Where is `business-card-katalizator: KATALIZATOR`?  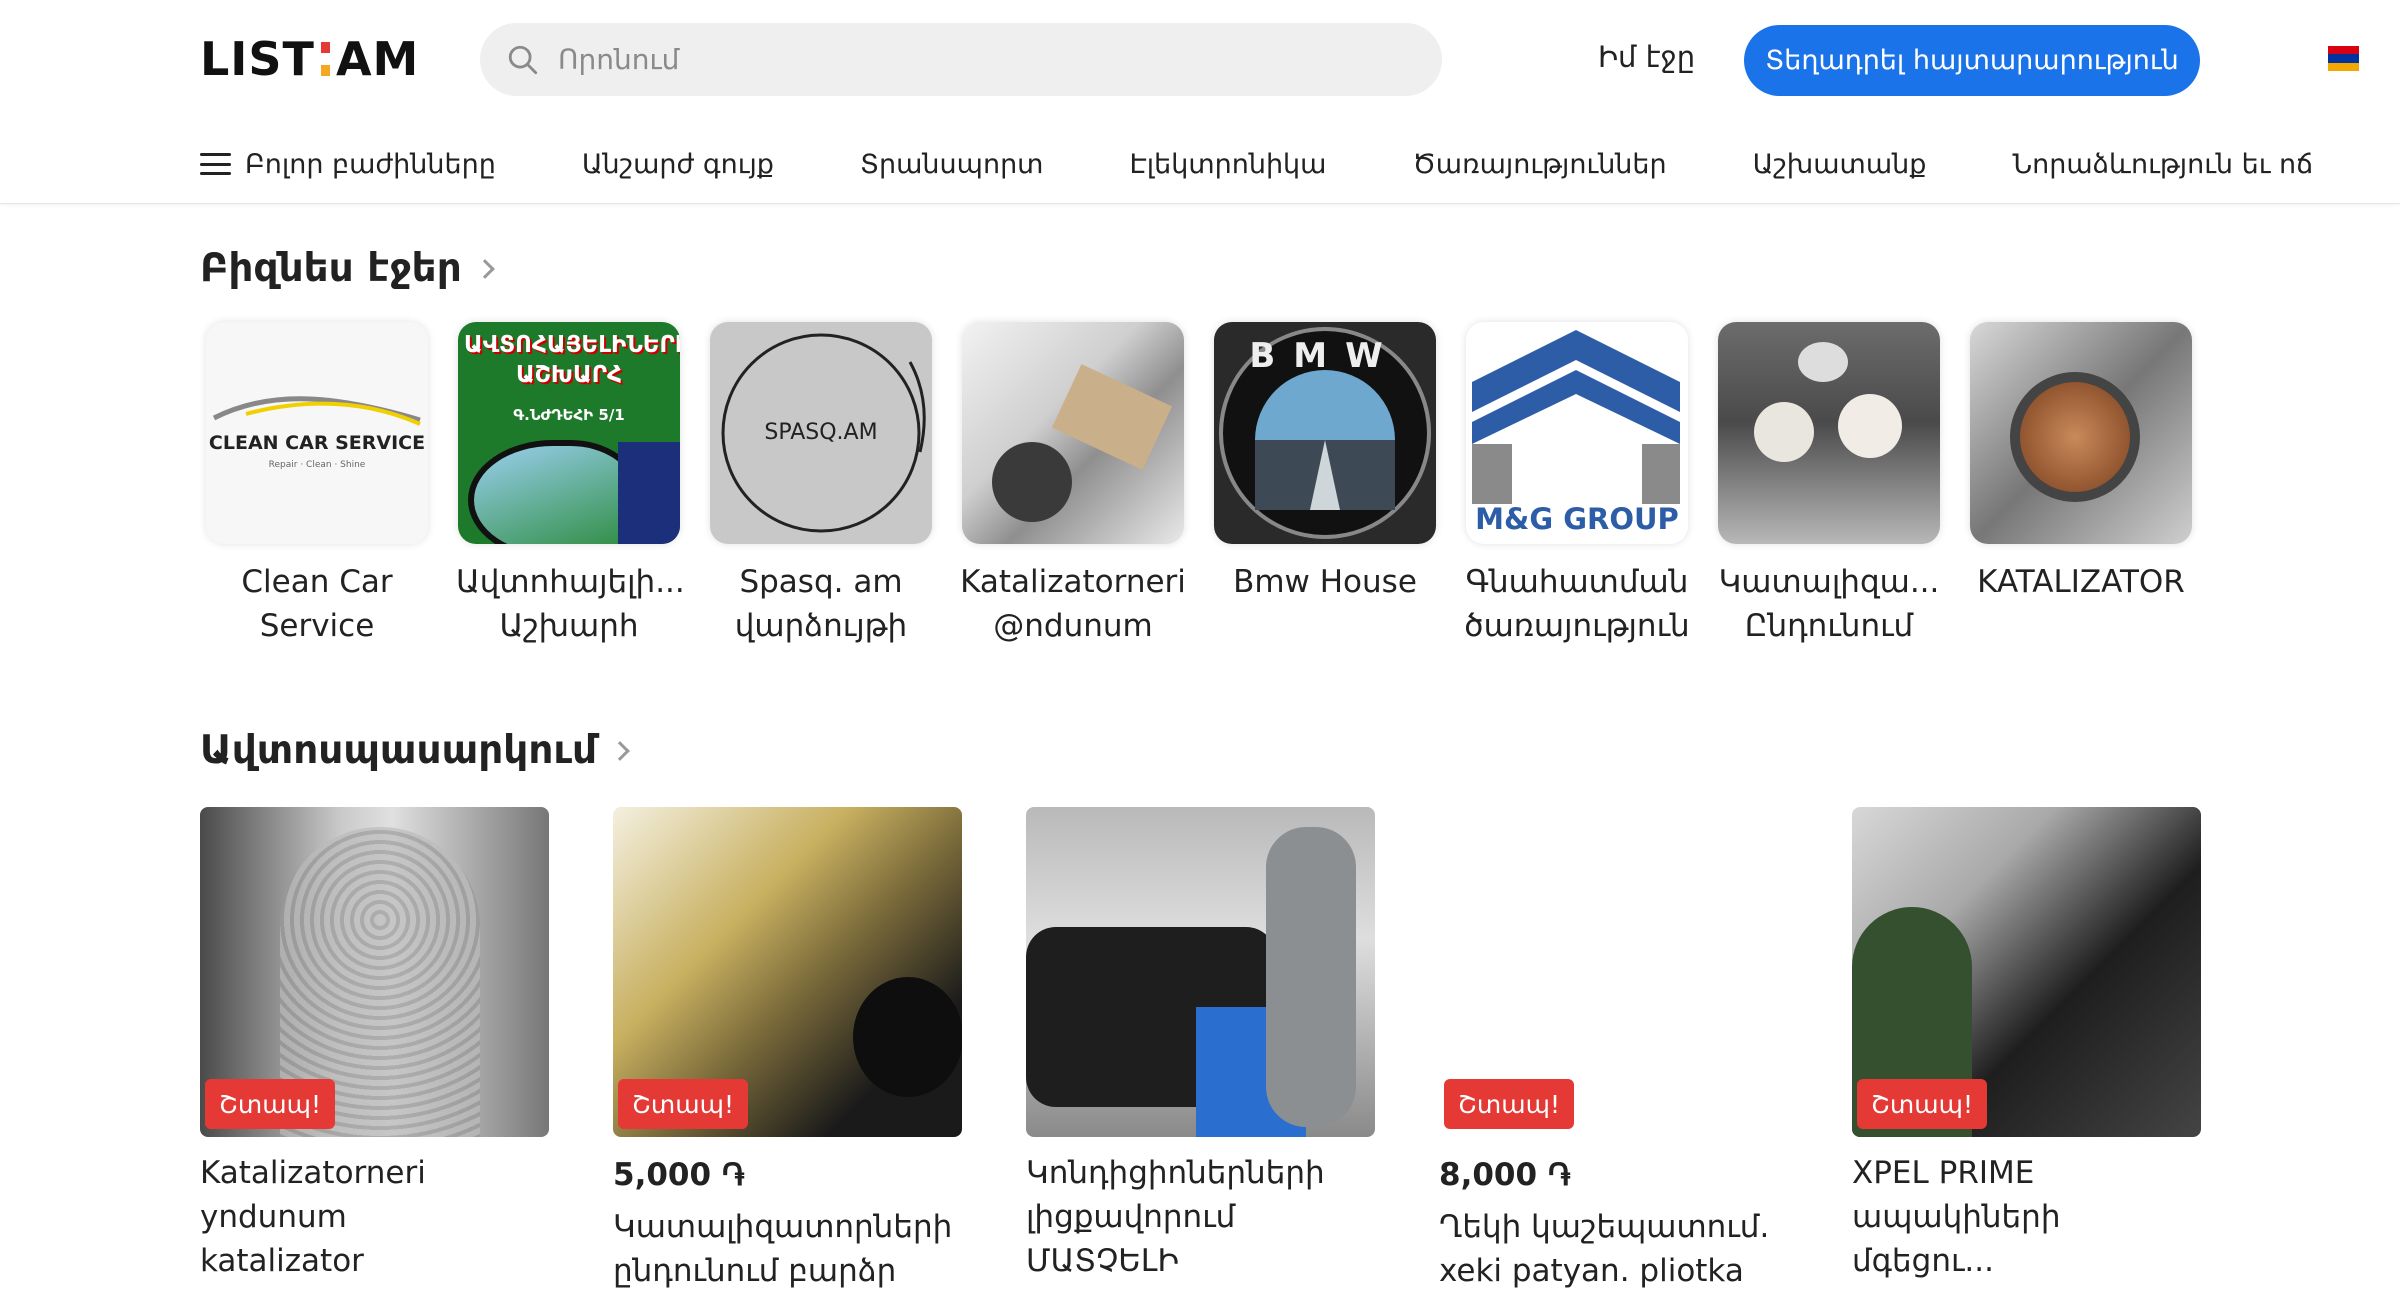
business-card-katalizator: KATALIZATOR is located at coordinates (2081, 463).